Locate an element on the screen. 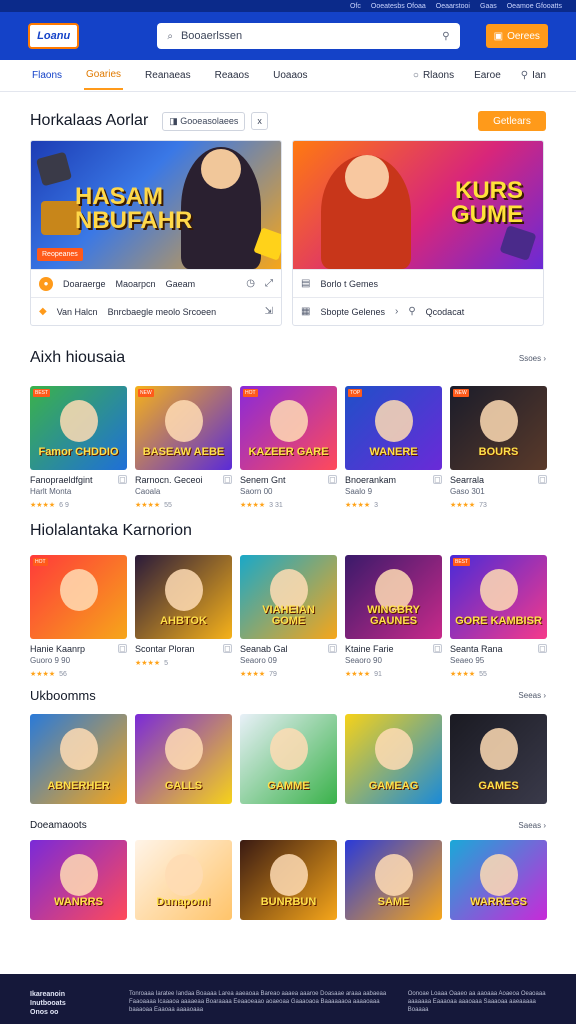 The height and width of the screenshot is (1024, 576). game-thumbnail: NEW BASEAW AEBE is located at coordinates (183, 428).